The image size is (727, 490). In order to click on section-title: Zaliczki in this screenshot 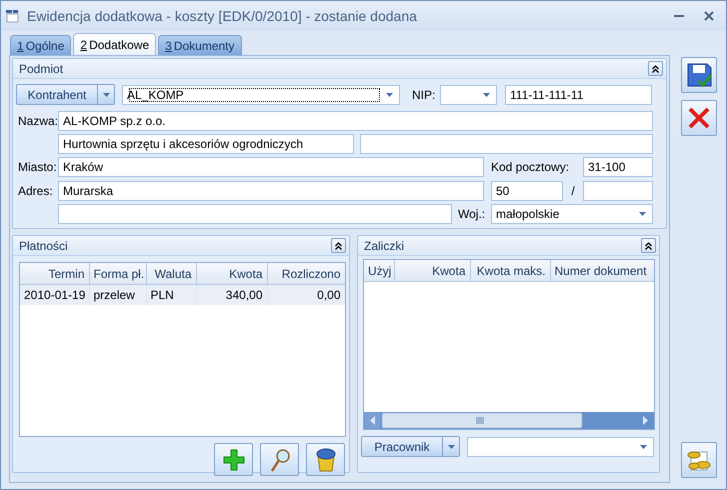, I will do `click(384, 245)`.